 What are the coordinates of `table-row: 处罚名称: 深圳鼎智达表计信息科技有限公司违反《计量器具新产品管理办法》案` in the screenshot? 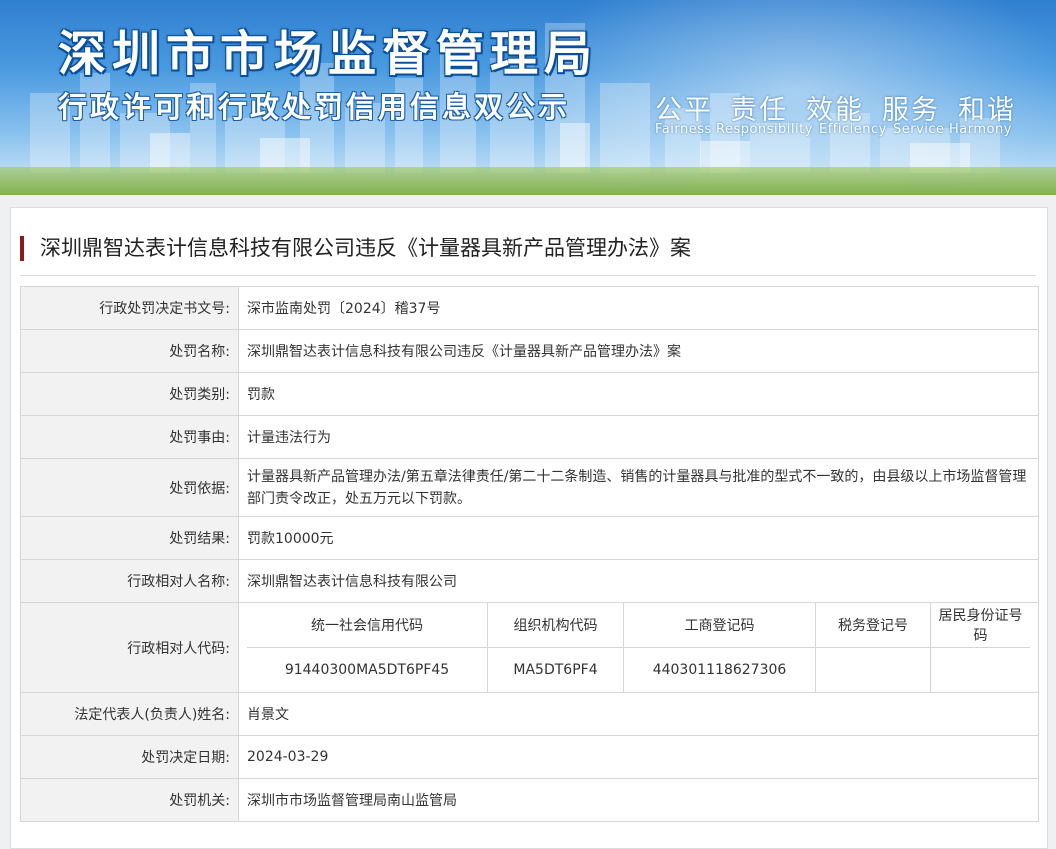 It's located at (529, 351).